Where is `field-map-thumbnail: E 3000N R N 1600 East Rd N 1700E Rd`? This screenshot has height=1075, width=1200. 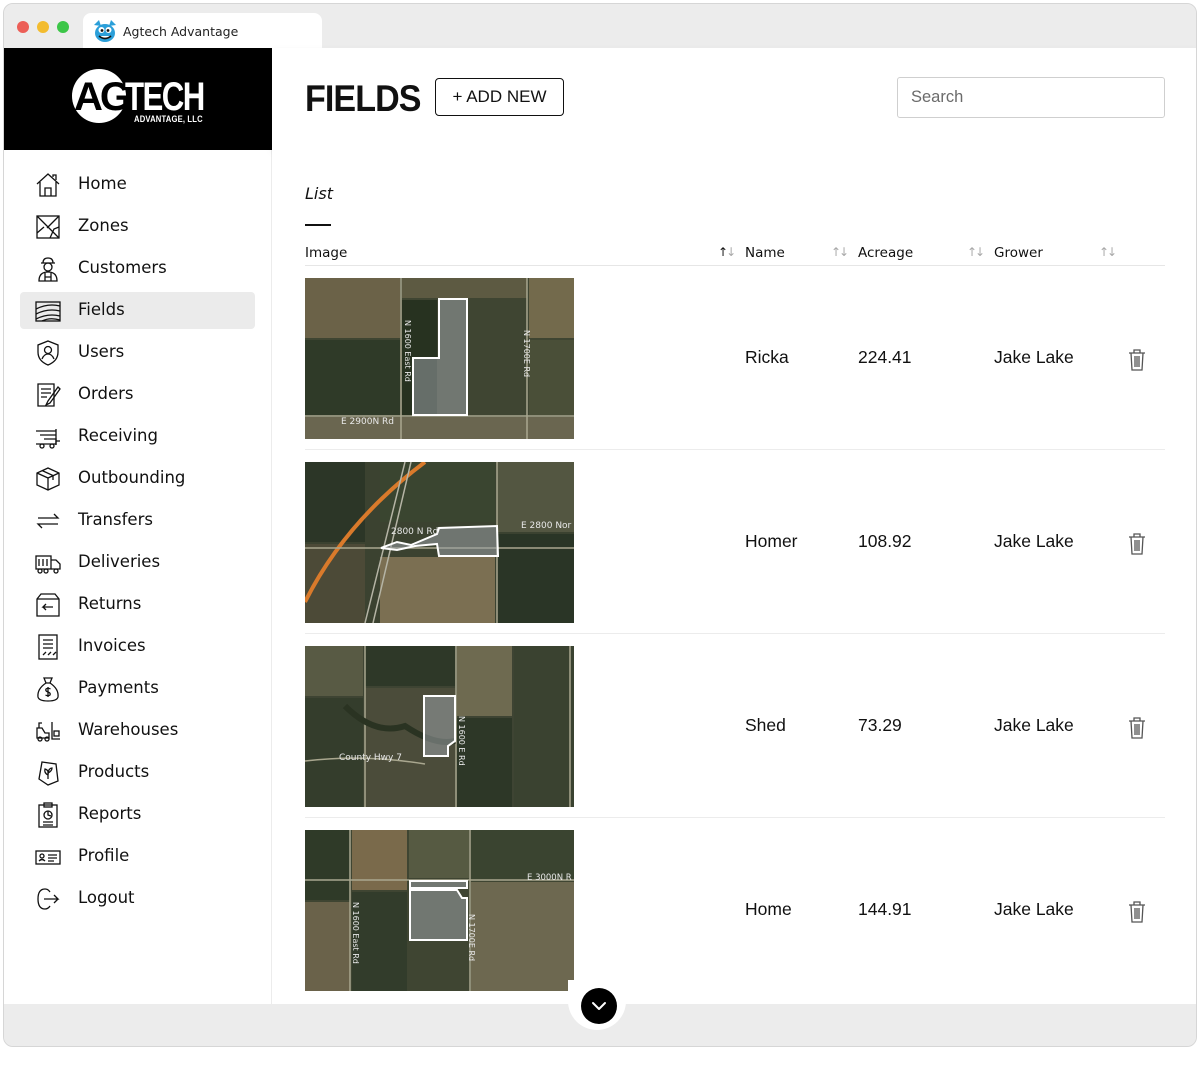 field-map-thumbnail: E 3000N R N 1600 East Rd N 1700E Rd is located at coordinates (439, 910).